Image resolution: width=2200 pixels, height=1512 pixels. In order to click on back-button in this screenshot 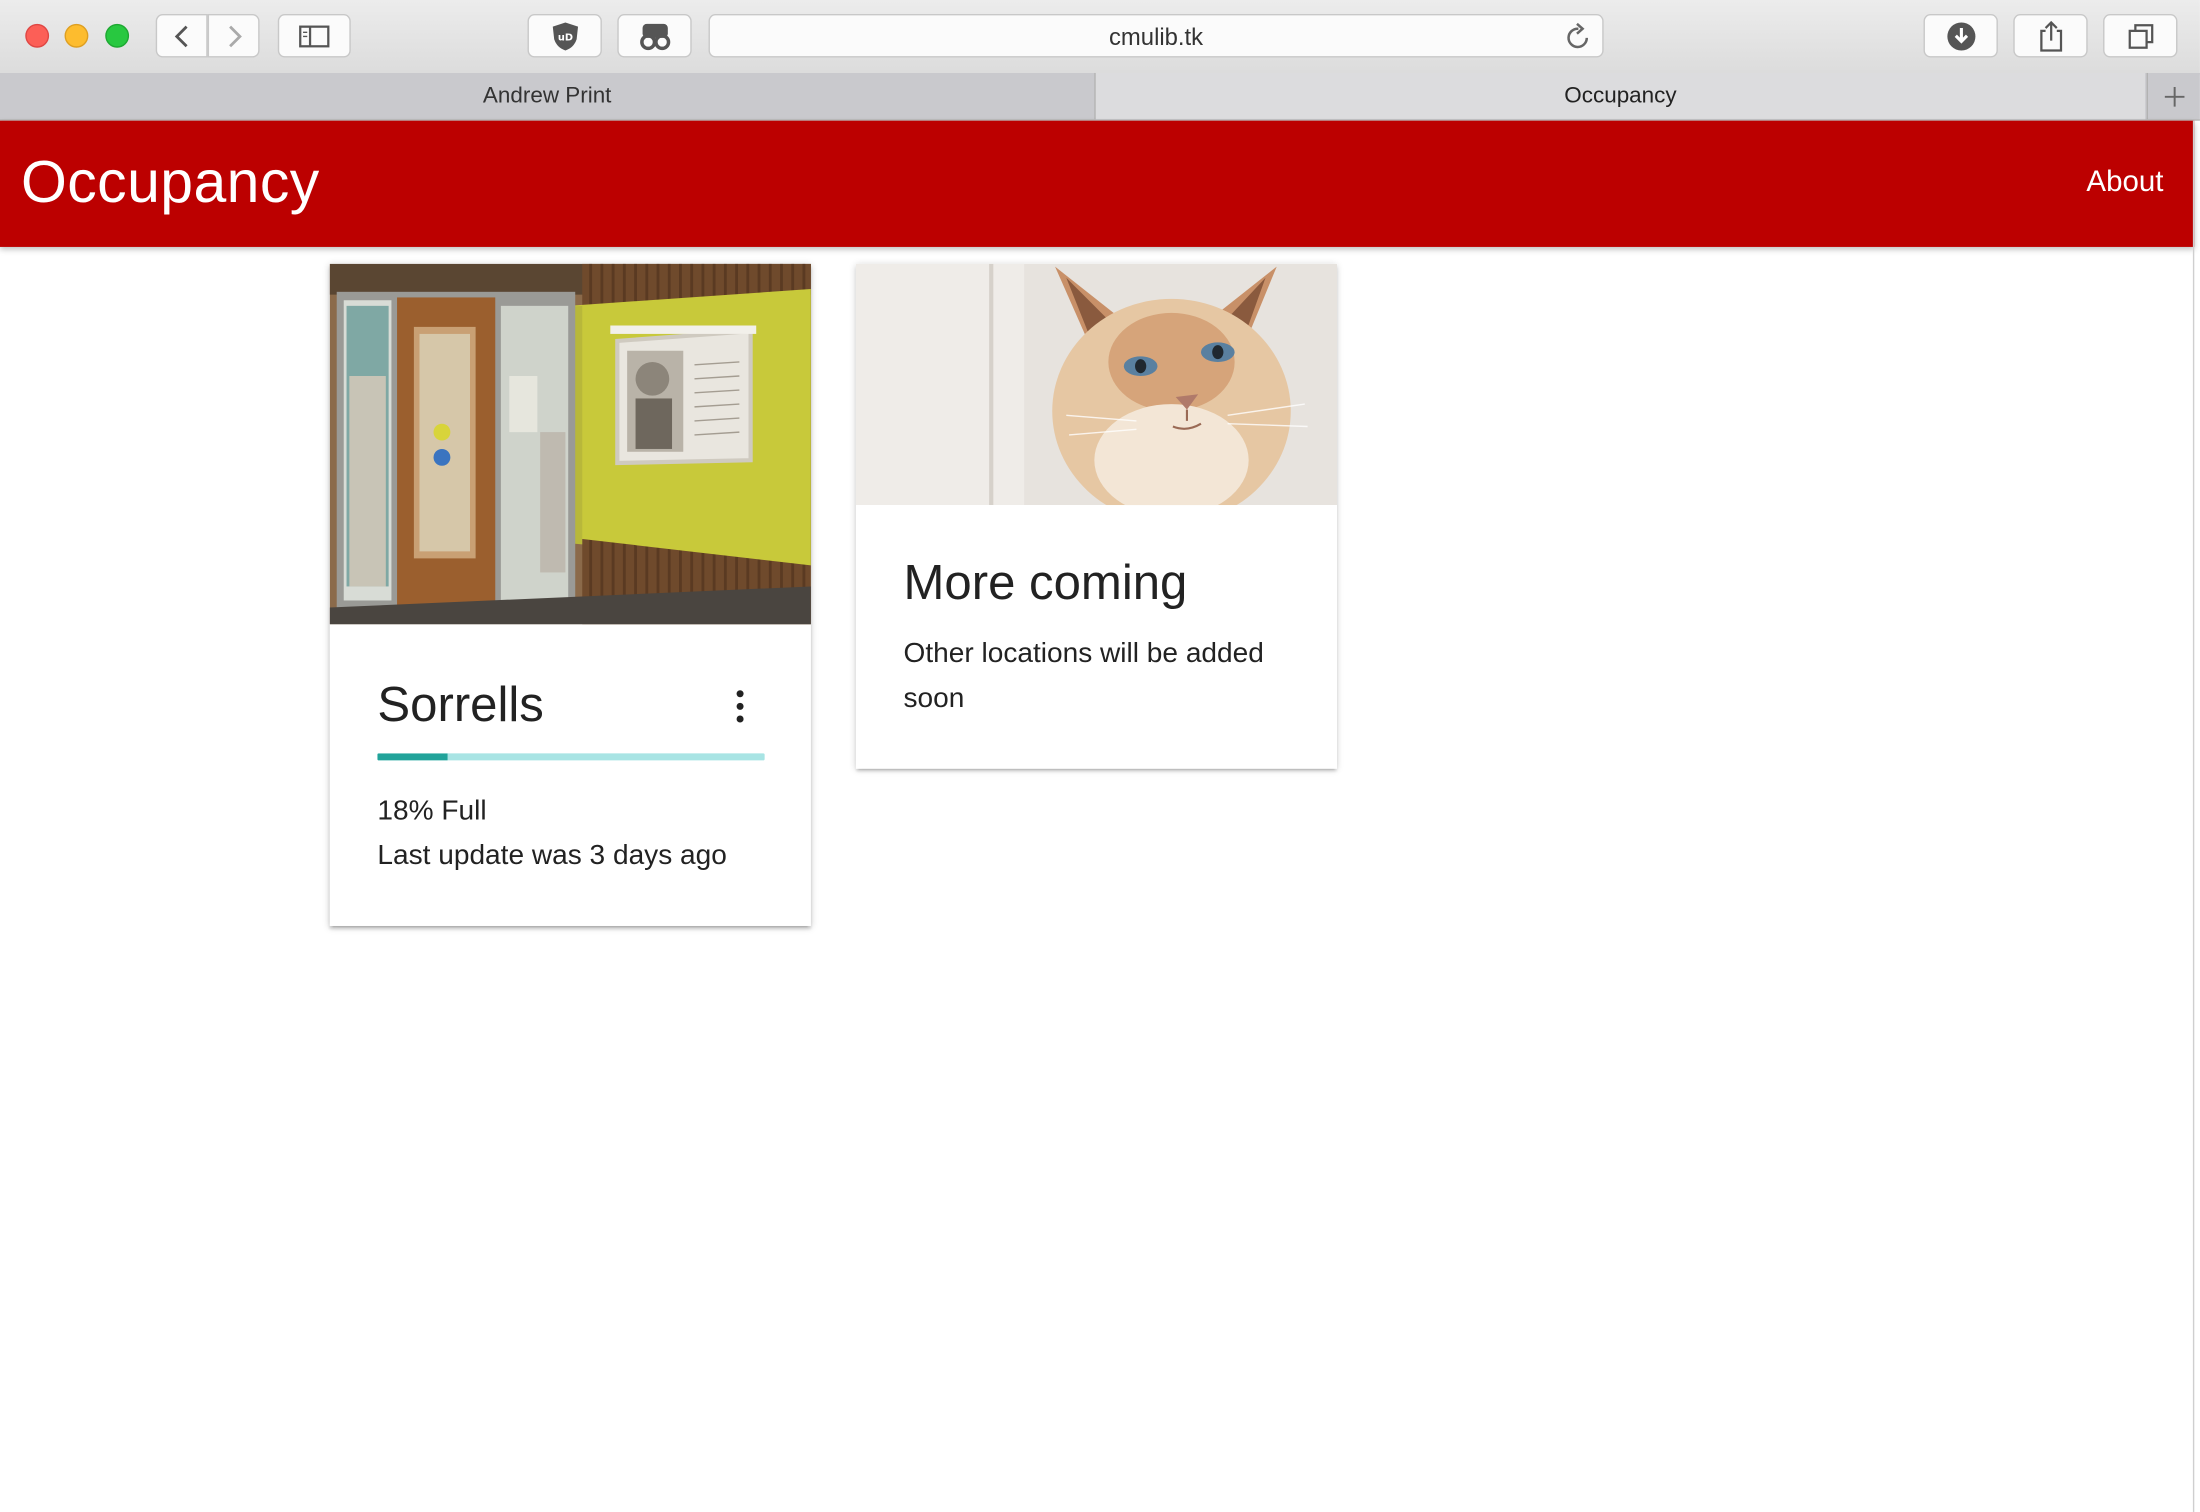, I will do `click(181, 36)`.